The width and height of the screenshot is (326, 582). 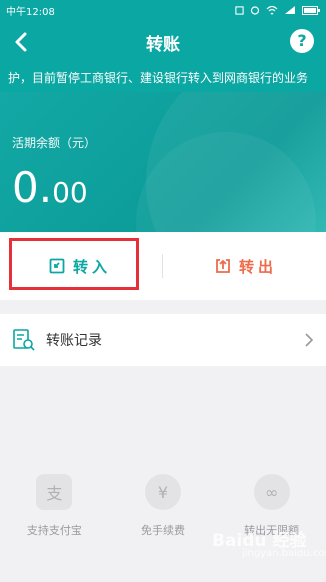 I want to click on feature-label: 支持支付宝, so click(x=54, y=530).